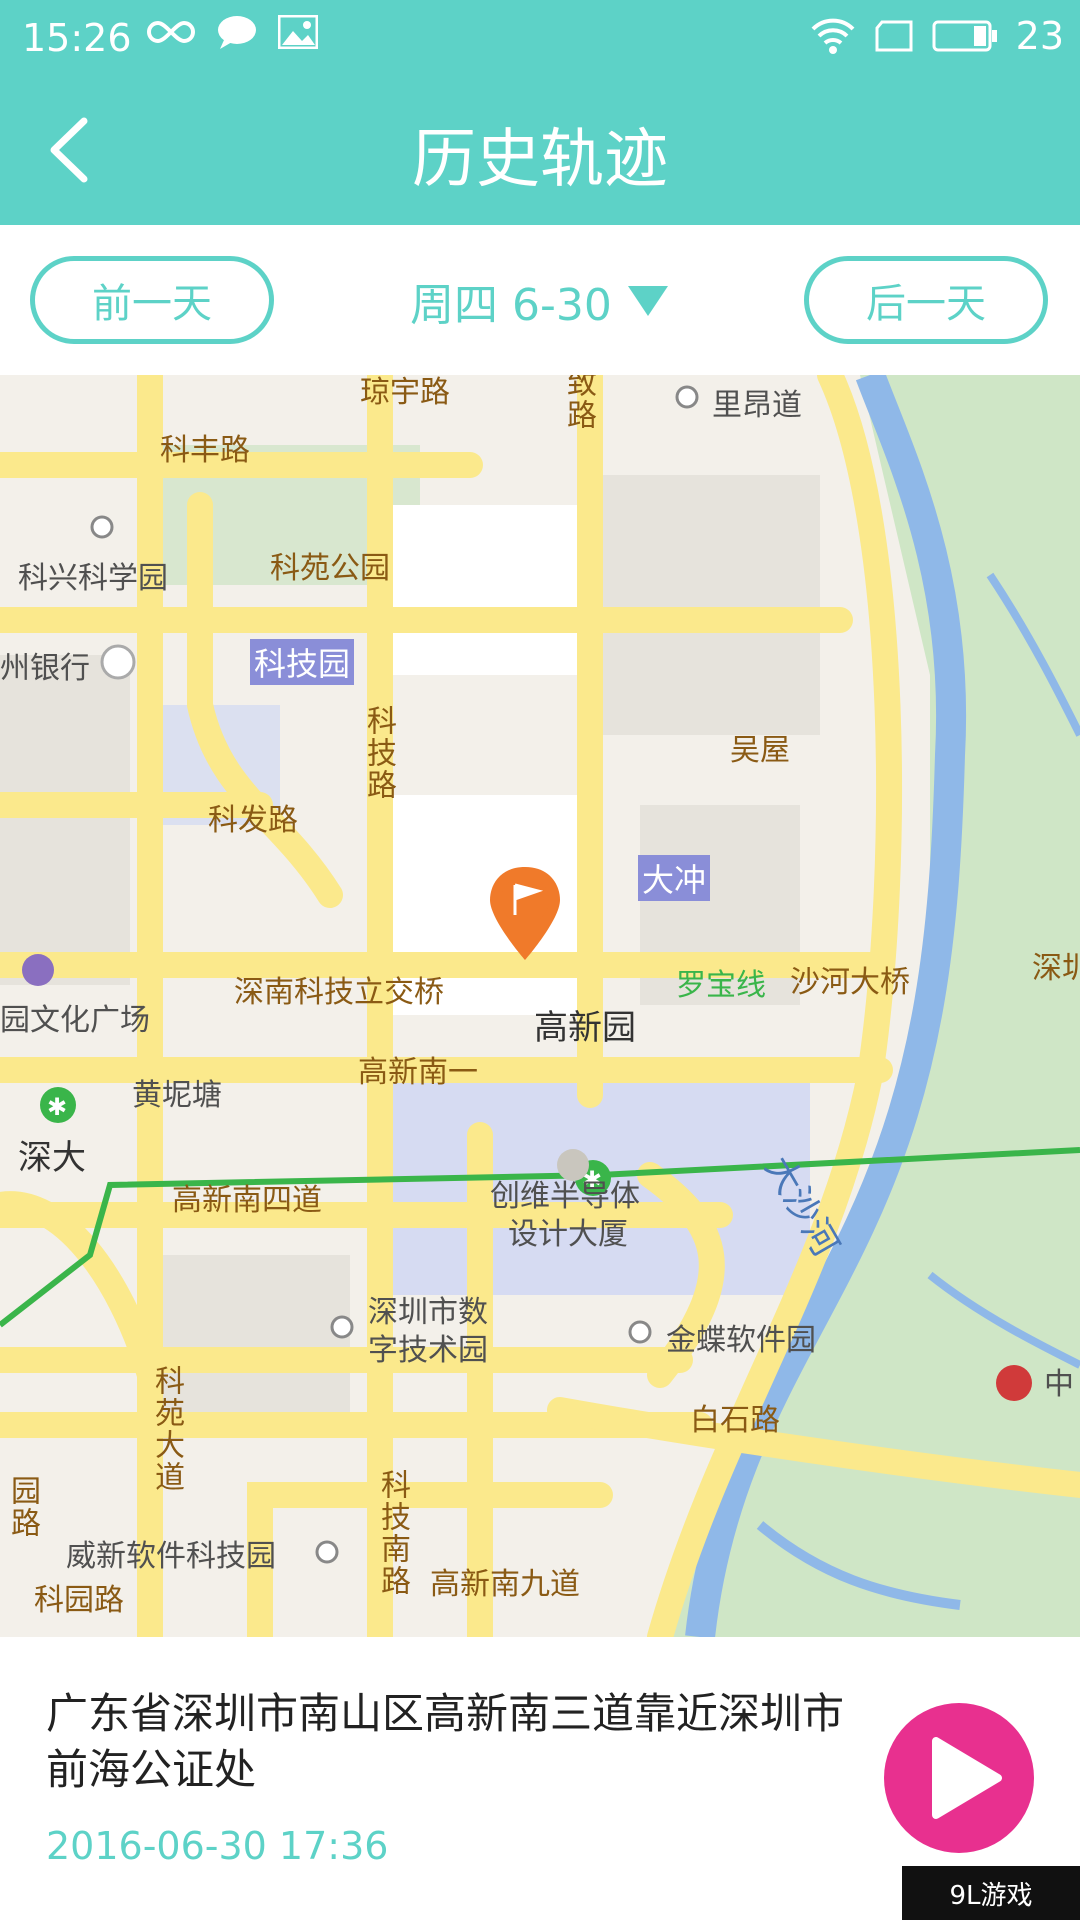 This screenshot has width=1080, height=1920. I want to click on map-label: 科园路, so click(79, 1600).